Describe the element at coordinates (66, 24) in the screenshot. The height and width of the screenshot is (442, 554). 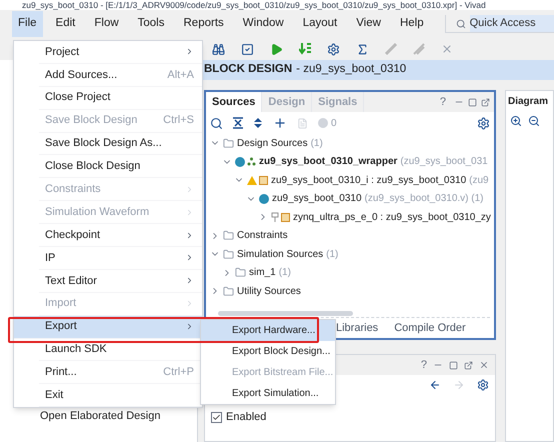
I see `menu-item: Edit` at that location.